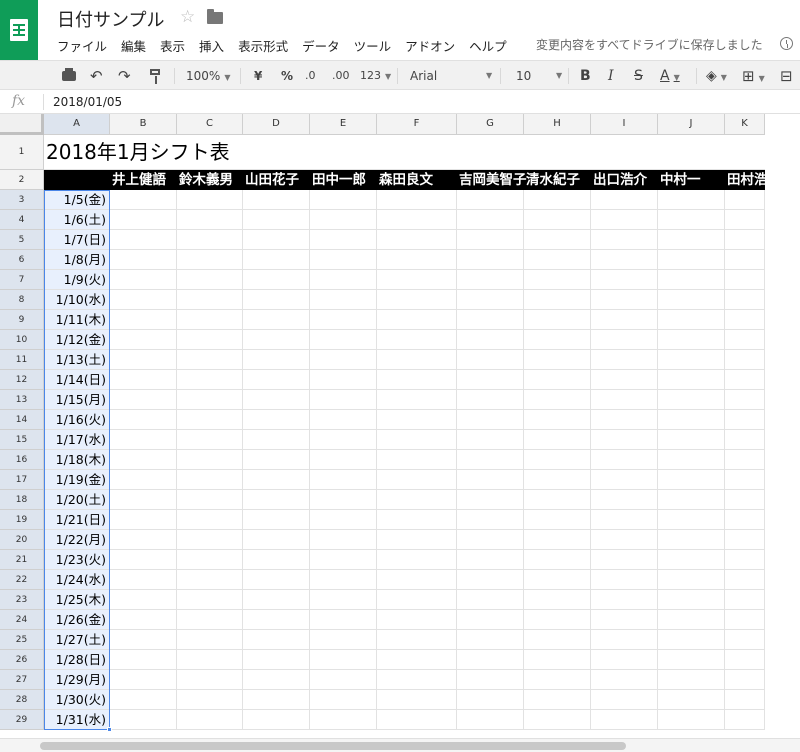 This screenshot has width=800, height=752. What do you see at coordinates (22, 124) in the screenshot?
I see `select-all-corner` at bounding box center [22, 124].